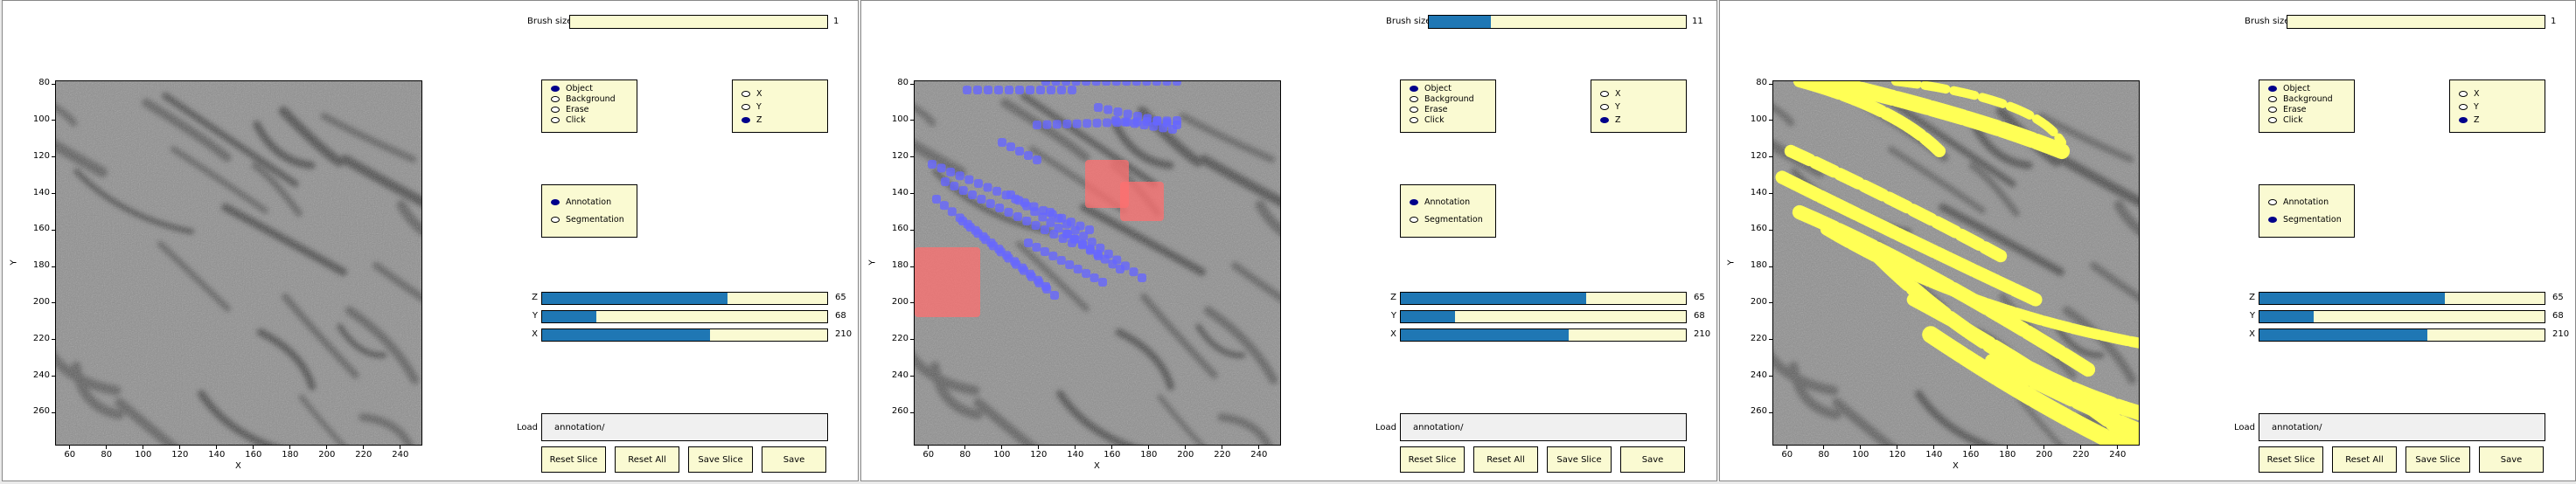 This screenshot has height=484, width=2576. What do you see at coordinates (53, 230) in the screenshot?
I see `y-tick-mark` at bounding box center [53, 230].